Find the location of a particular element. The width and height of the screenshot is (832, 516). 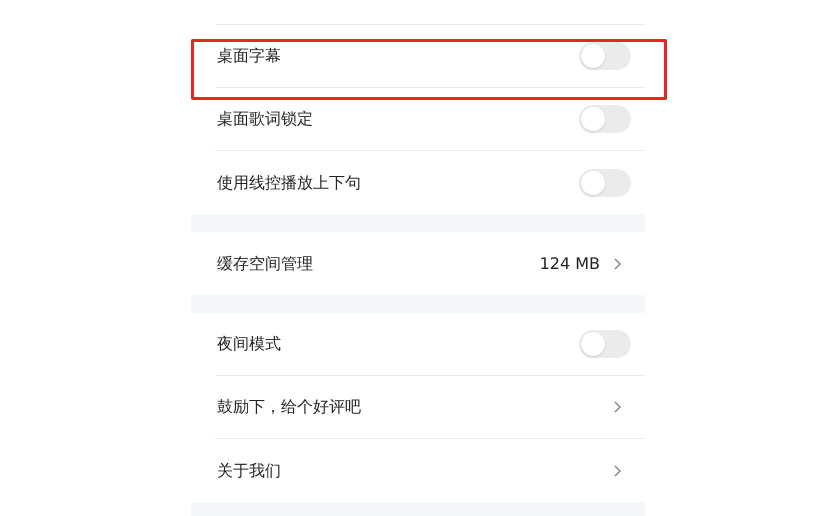

setting-label: 使用线控播放上下句 is located at coordinates (289, 183).